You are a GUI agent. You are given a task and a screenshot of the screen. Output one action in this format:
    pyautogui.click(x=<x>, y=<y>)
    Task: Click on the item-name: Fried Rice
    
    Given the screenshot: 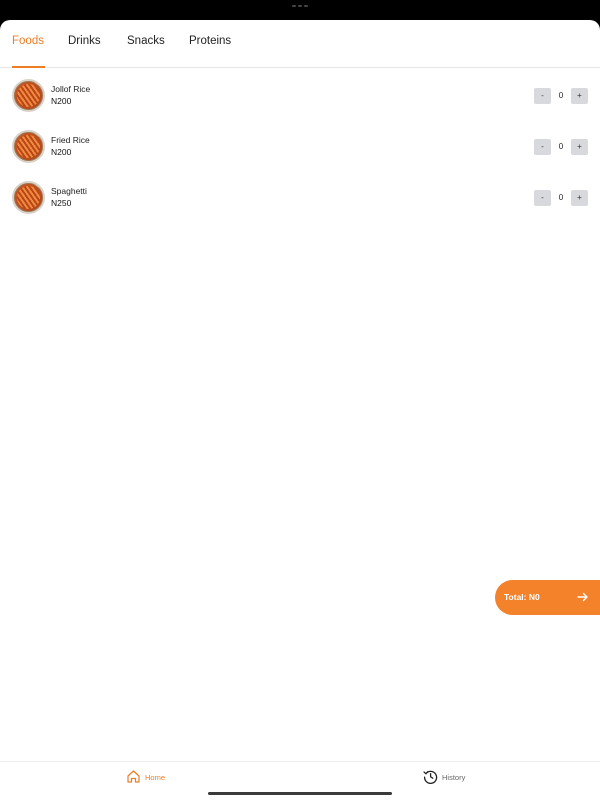 What is the action you would take?
    pyautogui.click(x=70, y=140)
    